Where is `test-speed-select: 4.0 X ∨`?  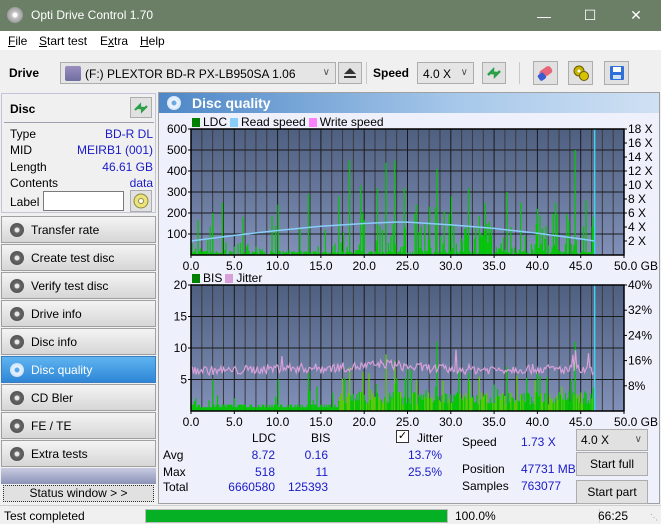 test-speed-select: 4.0 X ∨ is located at coordinates (612, 440).